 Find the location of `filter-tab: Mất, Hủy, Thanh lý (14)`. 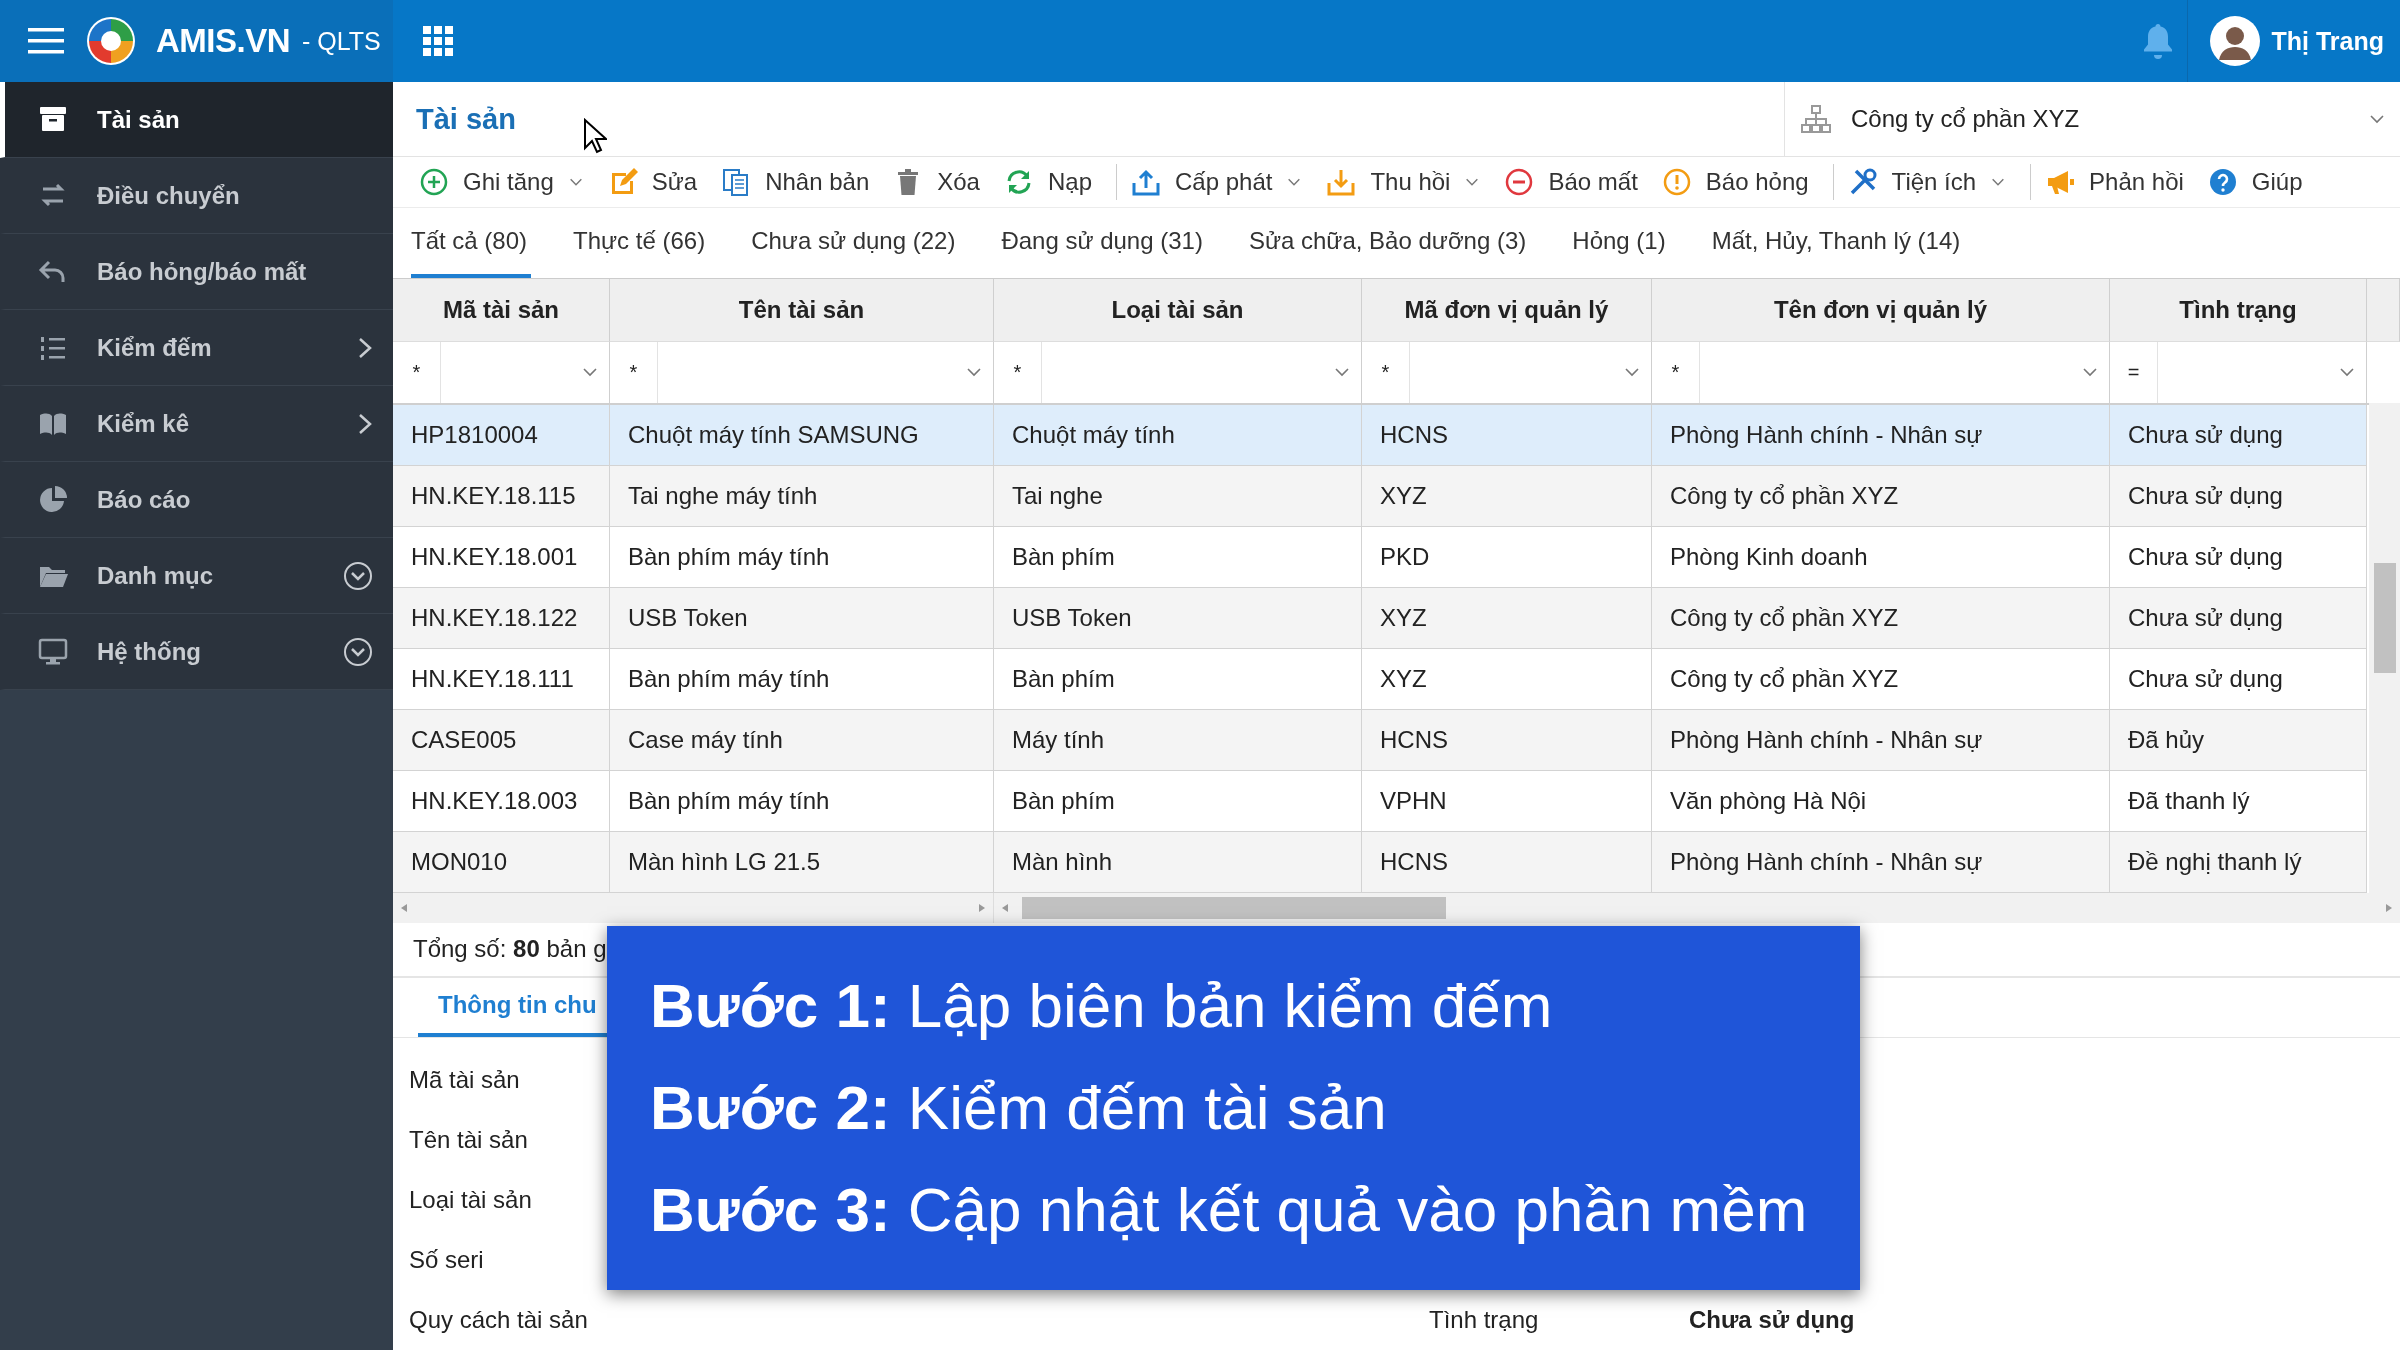

filter-tab: Mất, Hủy, Thanh lý (14) is located at coordinates (1847, 242).